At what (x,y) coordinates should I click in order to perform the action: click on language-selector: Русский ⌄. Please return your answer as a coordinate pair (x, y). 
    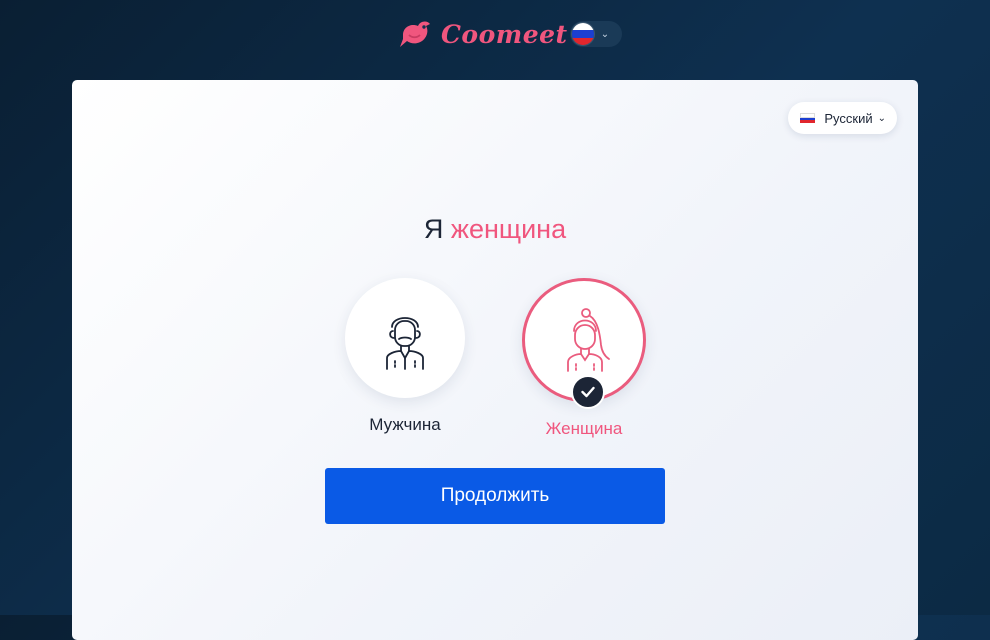
    Looking at the image, I should click on (842, 118).